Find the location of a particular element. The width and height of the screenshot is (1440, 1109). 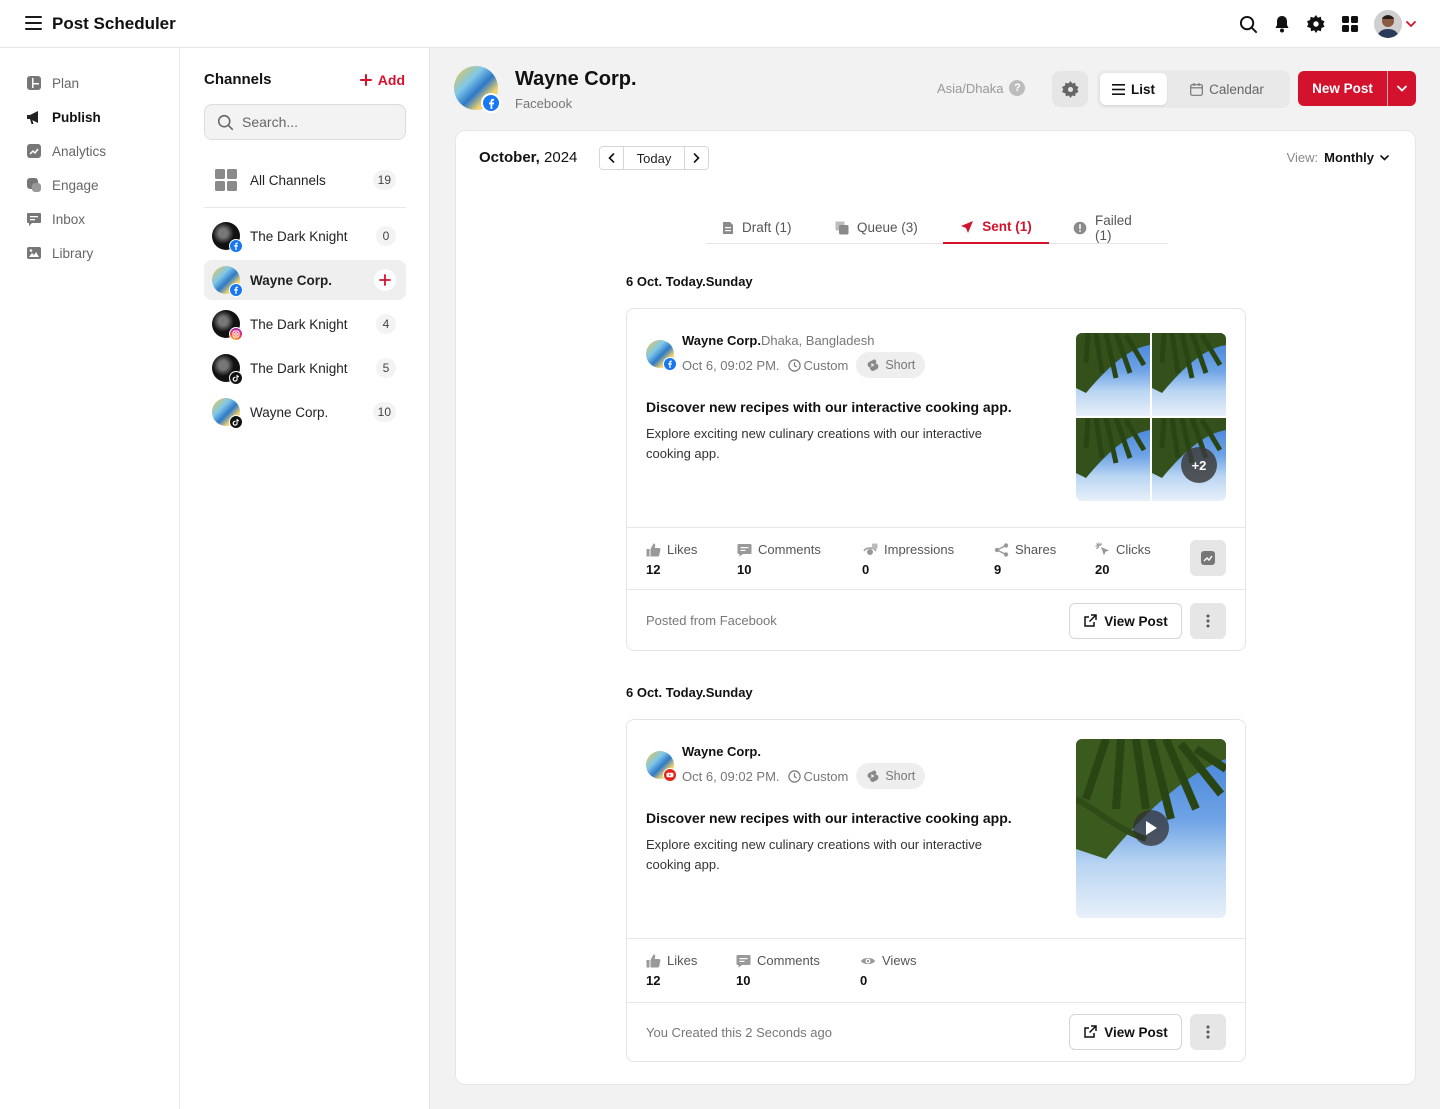

more-media-badge: +2 is located at coordinates (1199, 465).